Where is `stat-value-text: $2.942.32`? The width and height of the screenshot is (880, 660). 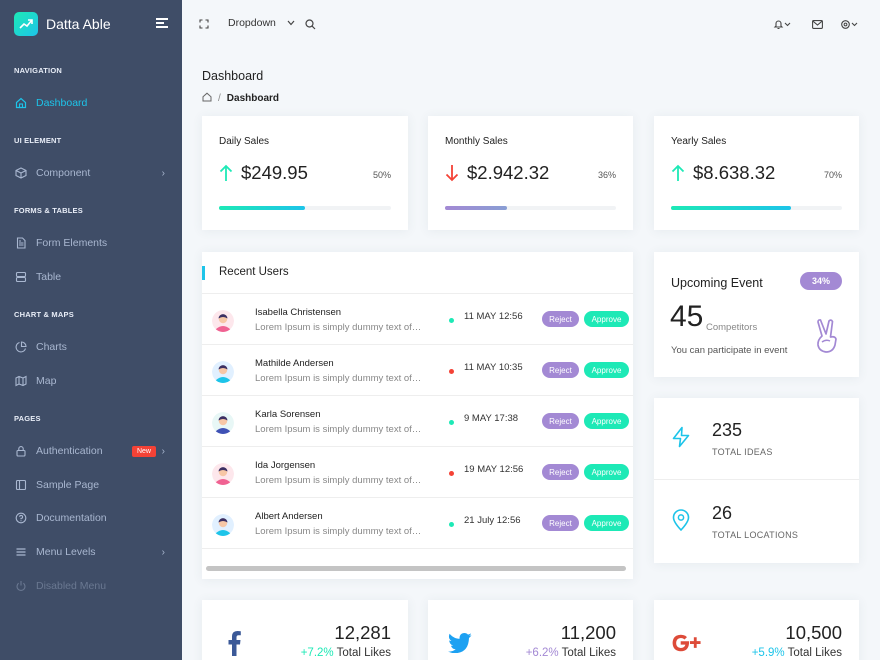 stat-value-text: $2.942.32 is located at coordinates (508, 172).